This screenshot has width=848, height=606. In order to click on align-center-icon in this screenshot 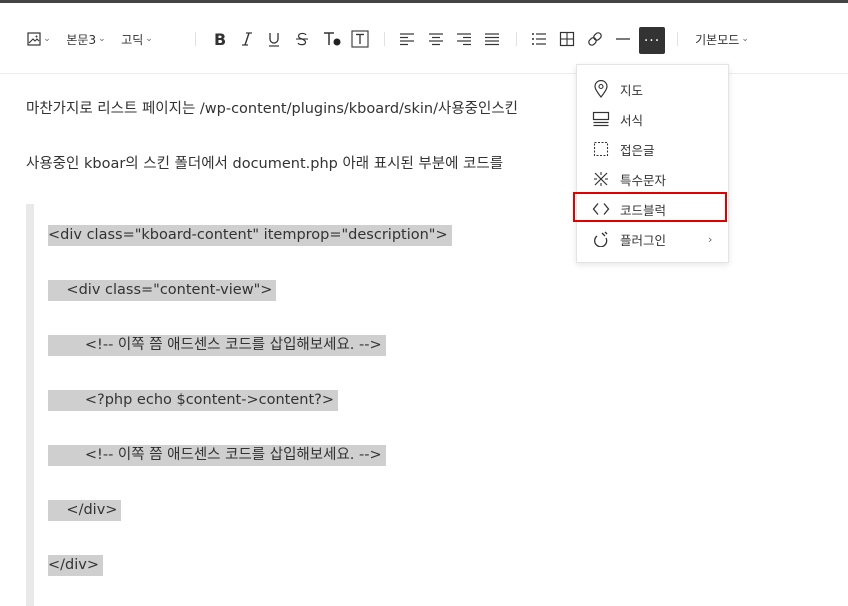, I will do `click(436, 39)`.